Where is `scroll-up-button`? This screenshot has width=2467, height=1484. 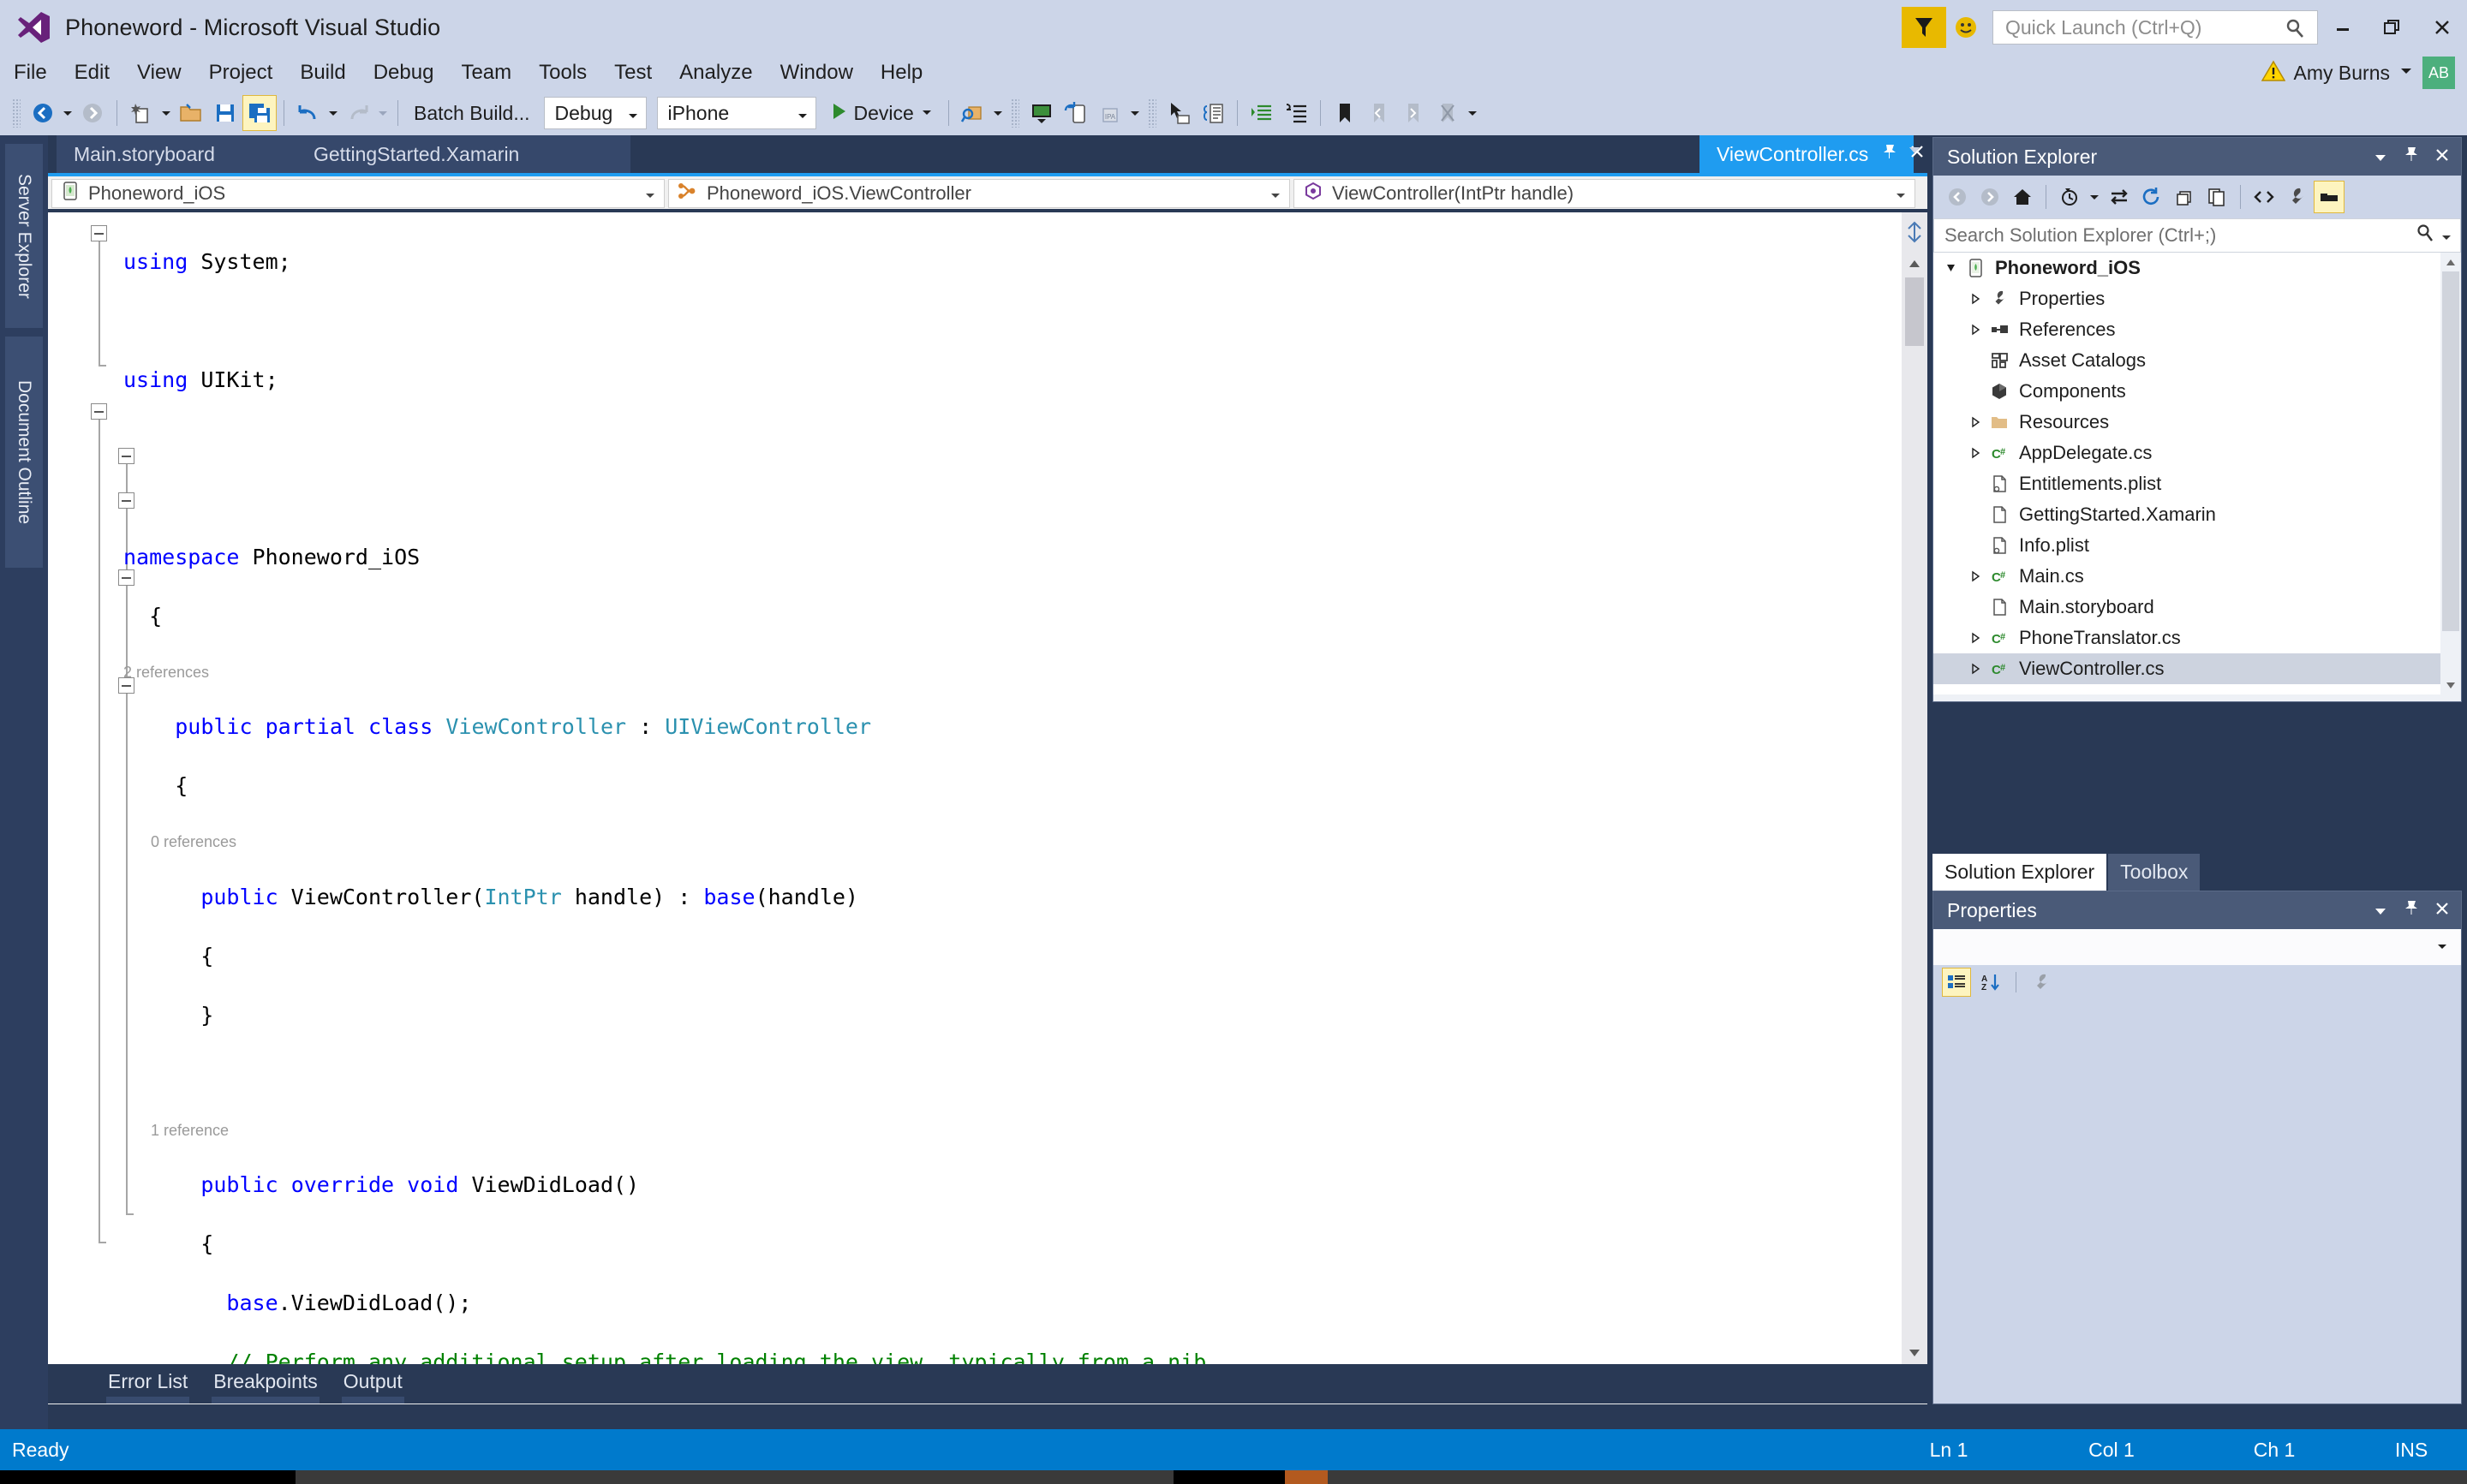 scroll-up-button is located at coordinates (1914, 264).